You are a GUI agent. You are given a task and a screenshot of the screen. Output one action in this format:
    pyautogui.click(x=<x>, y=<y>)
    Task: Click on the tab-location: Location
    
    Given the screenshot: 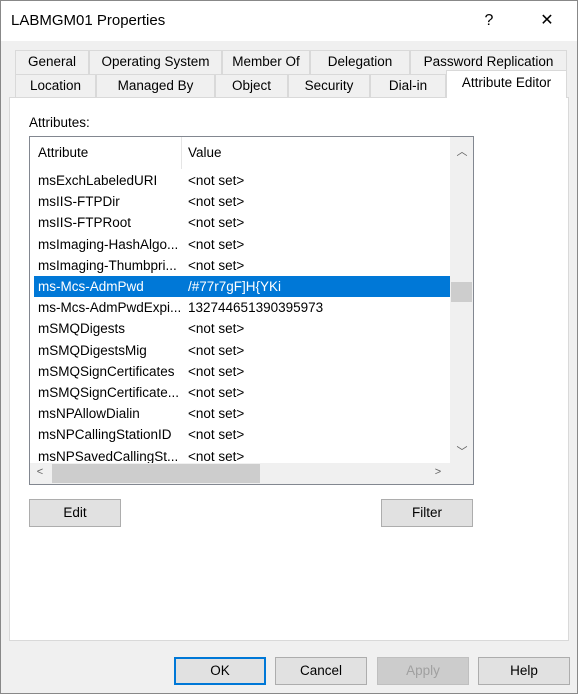 What is the action you would take?
    pyautogui.click(x=55, y=86)
    